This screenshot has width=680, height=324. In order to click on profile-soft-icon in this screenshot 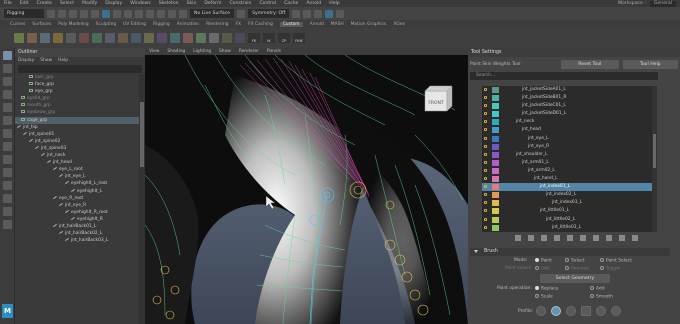, I will do `click(556, 311)`.